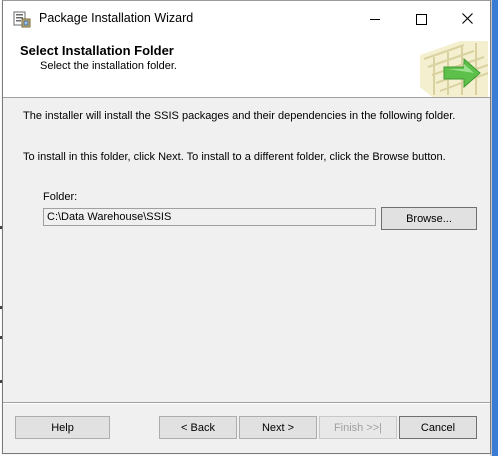 Image resolution: width=498 pixels, height=456 pixels. I want to click on minimize-button, so click(375, 19).